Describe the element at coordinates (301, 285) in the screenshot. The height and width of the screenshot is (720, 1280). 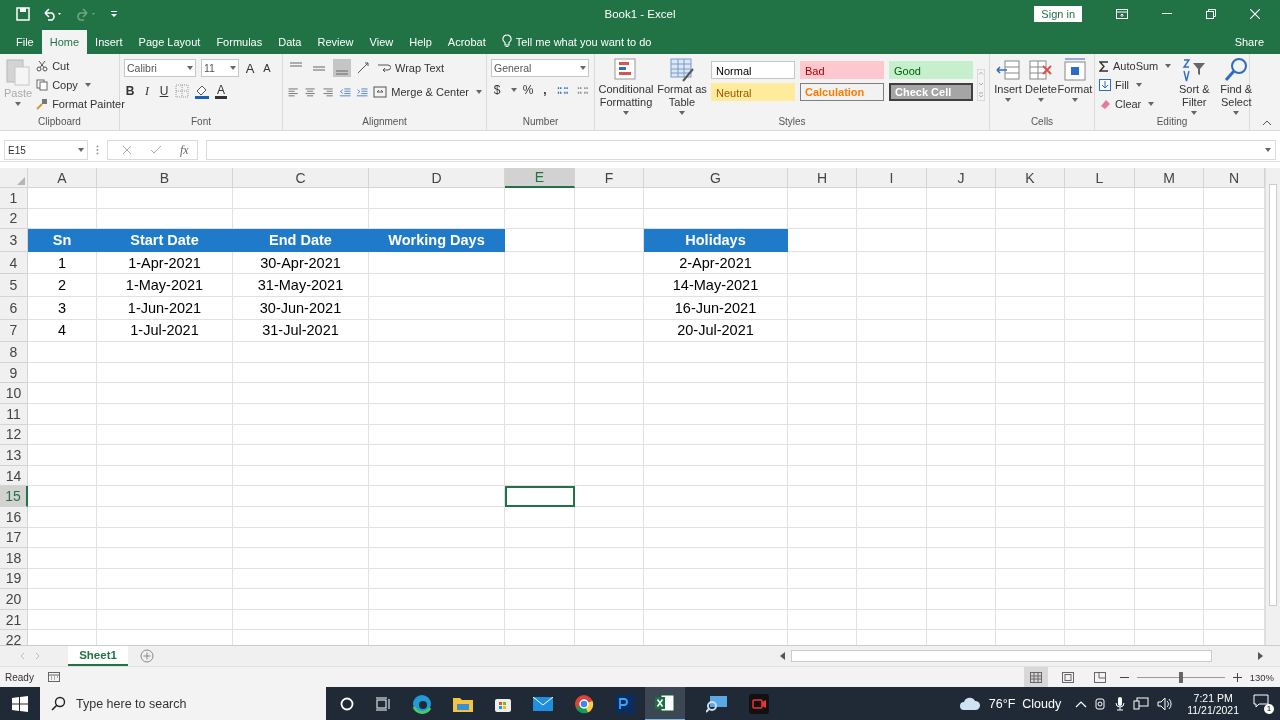
I see `table-cell: 31-May-2021` at that location.